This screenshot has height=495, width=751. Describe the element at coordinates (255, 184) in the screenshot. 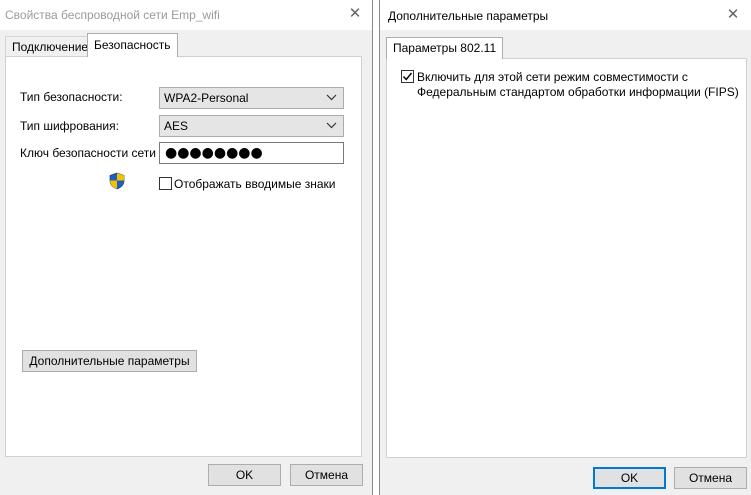

I see `show-characters-label: Отображать вводимые знаки` at that location.